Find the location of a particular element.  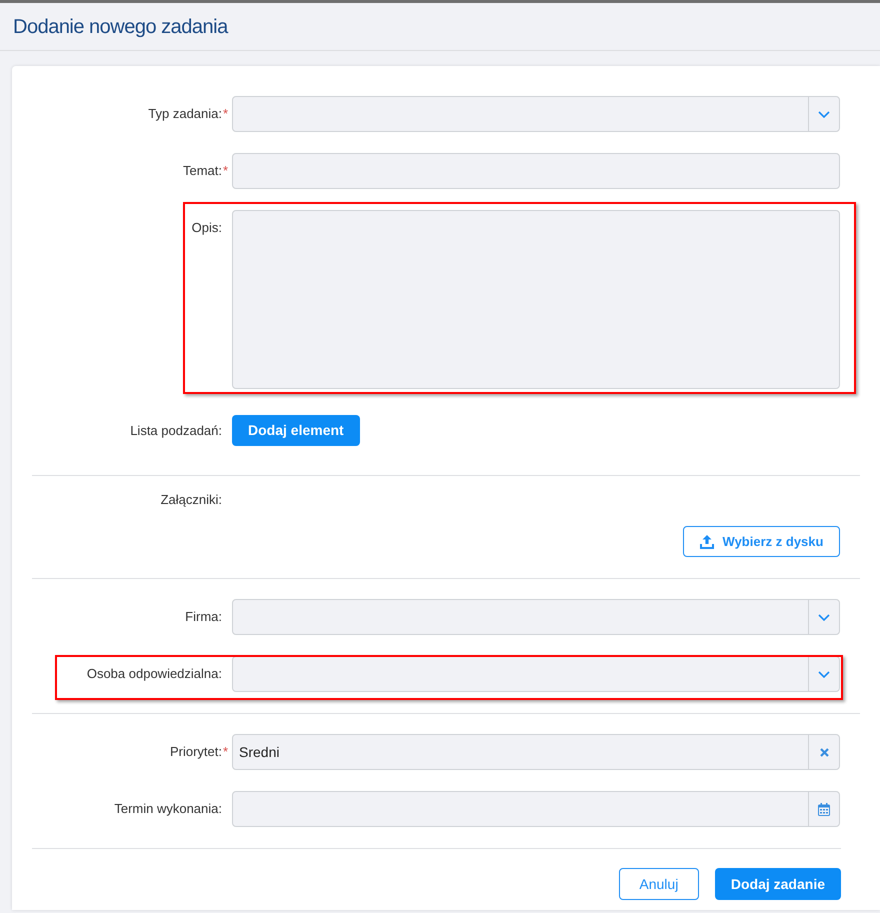

field-label: Typ zadania: is located at coordinates (185, 114).